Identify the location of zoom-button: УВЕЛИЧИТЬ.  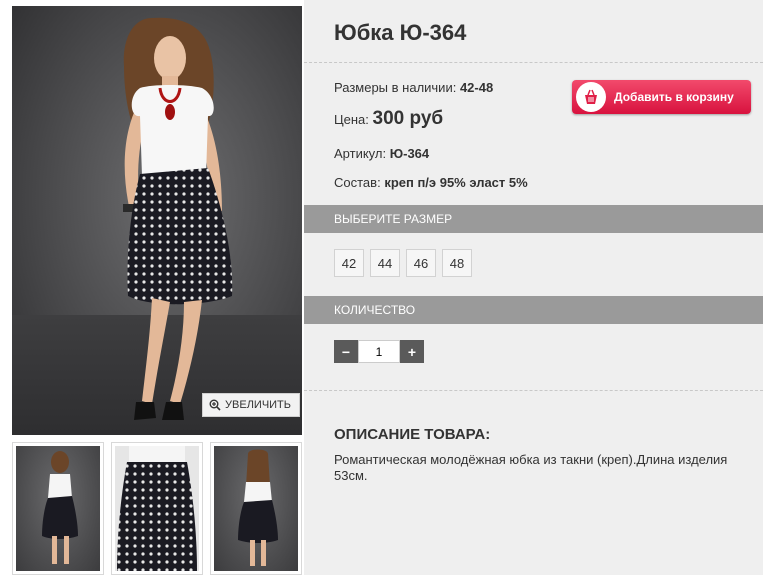
(251, 405).